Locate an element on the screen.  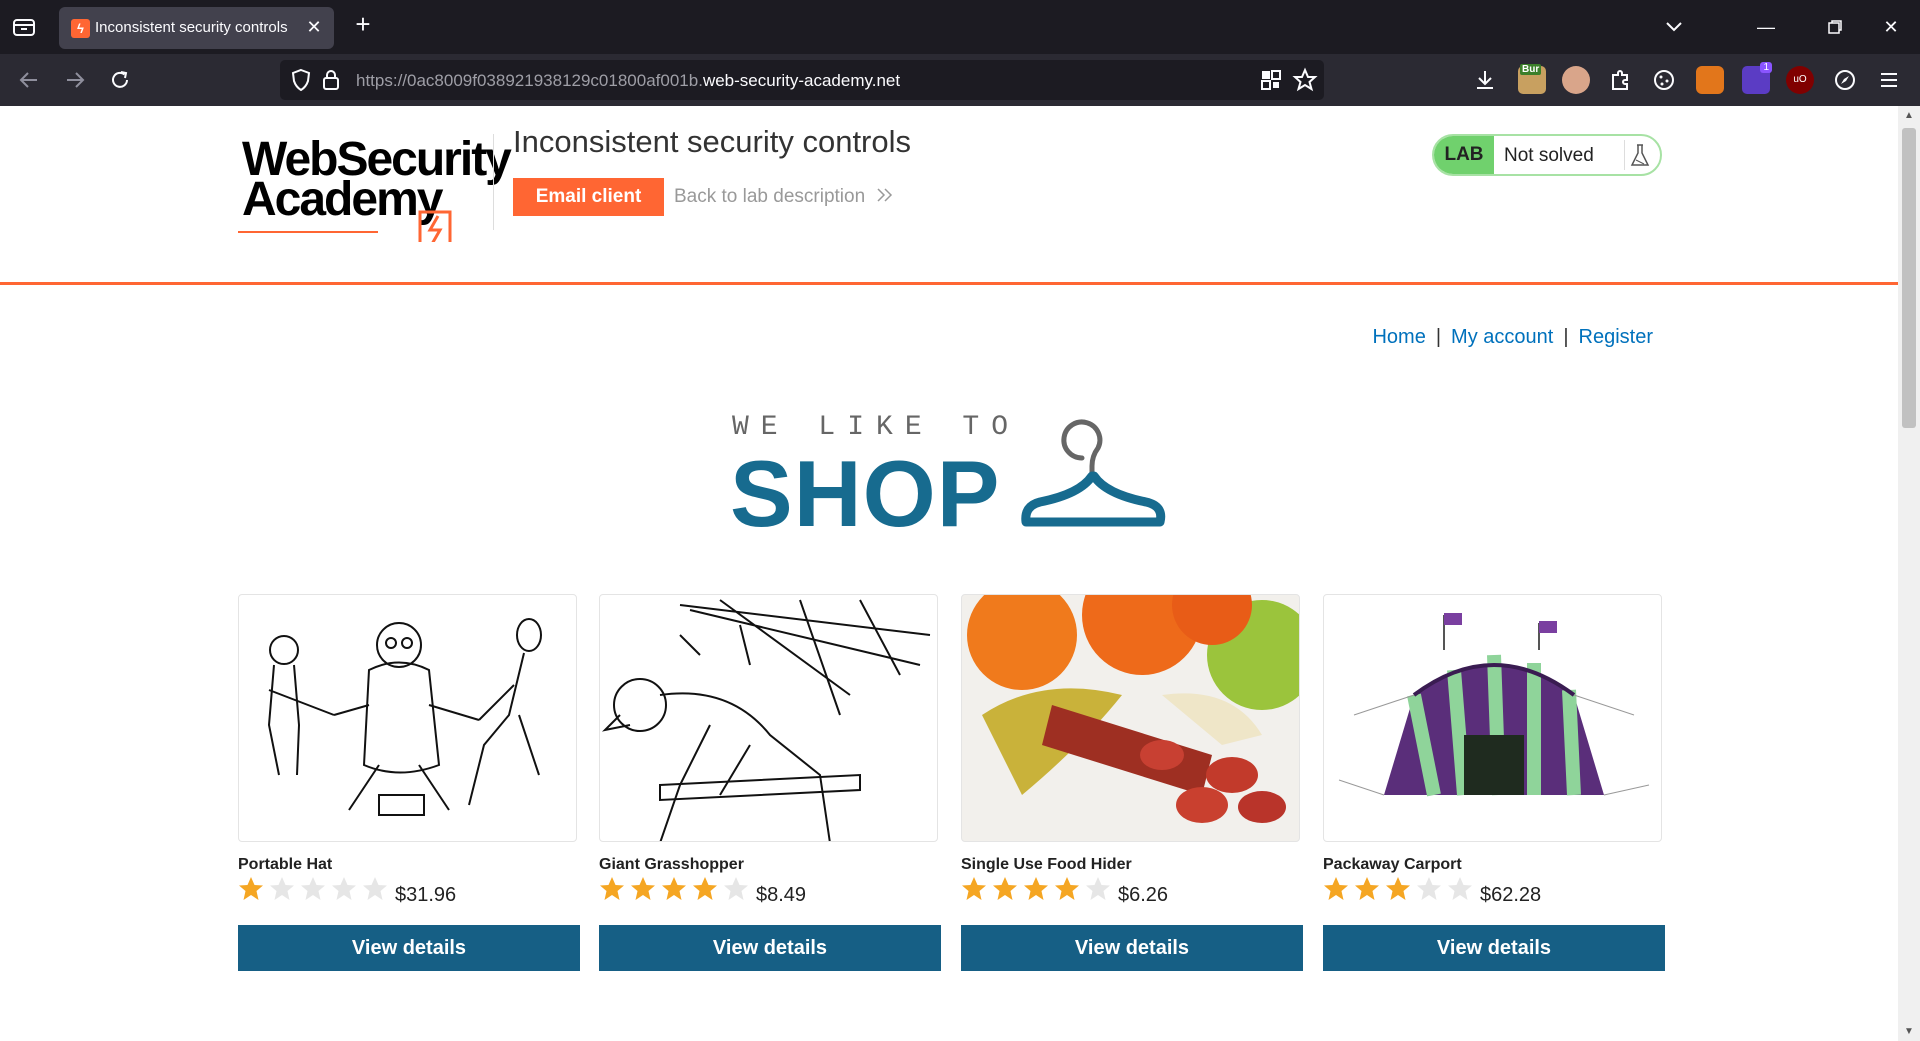
downloads-icon is located at coordinates (1485, 80).